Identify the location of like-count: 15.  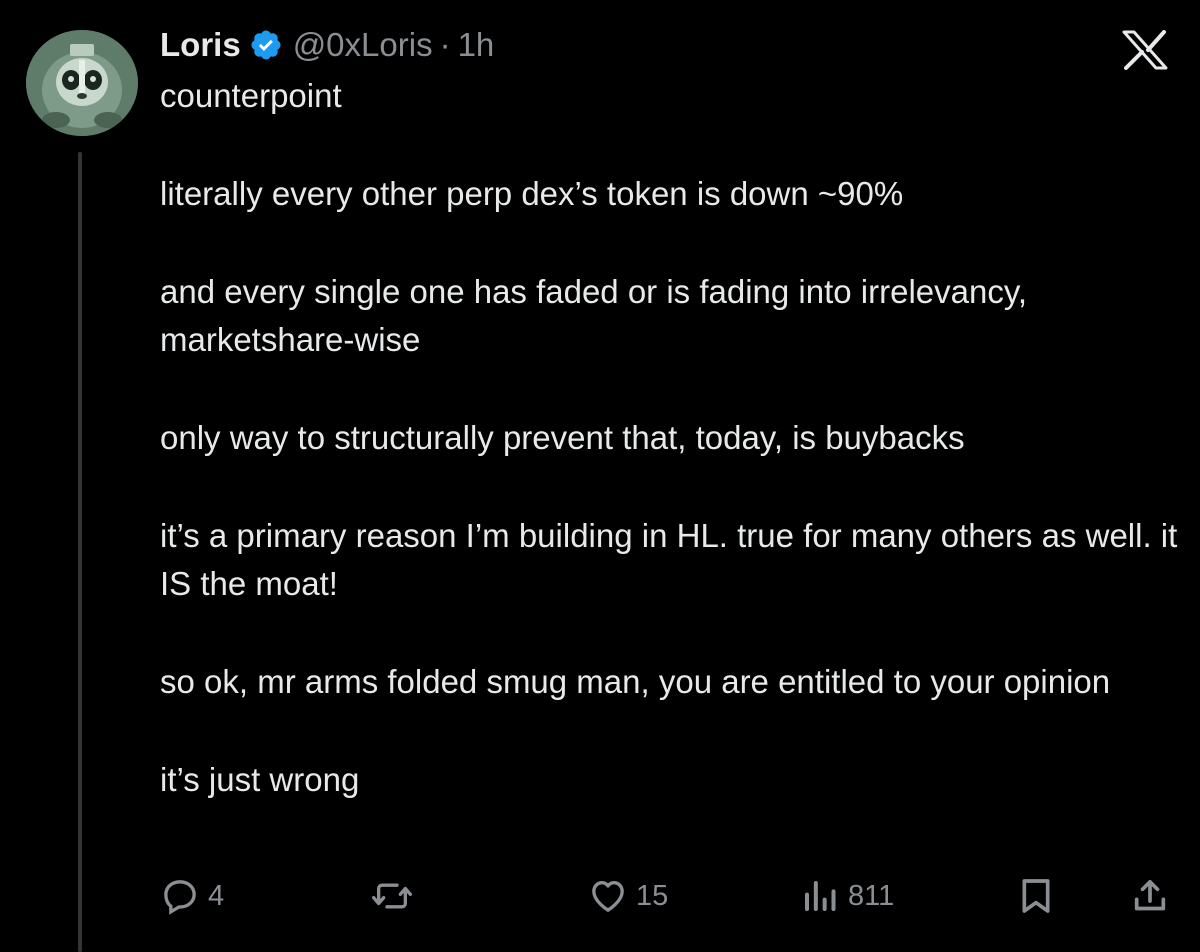
(652, 895).